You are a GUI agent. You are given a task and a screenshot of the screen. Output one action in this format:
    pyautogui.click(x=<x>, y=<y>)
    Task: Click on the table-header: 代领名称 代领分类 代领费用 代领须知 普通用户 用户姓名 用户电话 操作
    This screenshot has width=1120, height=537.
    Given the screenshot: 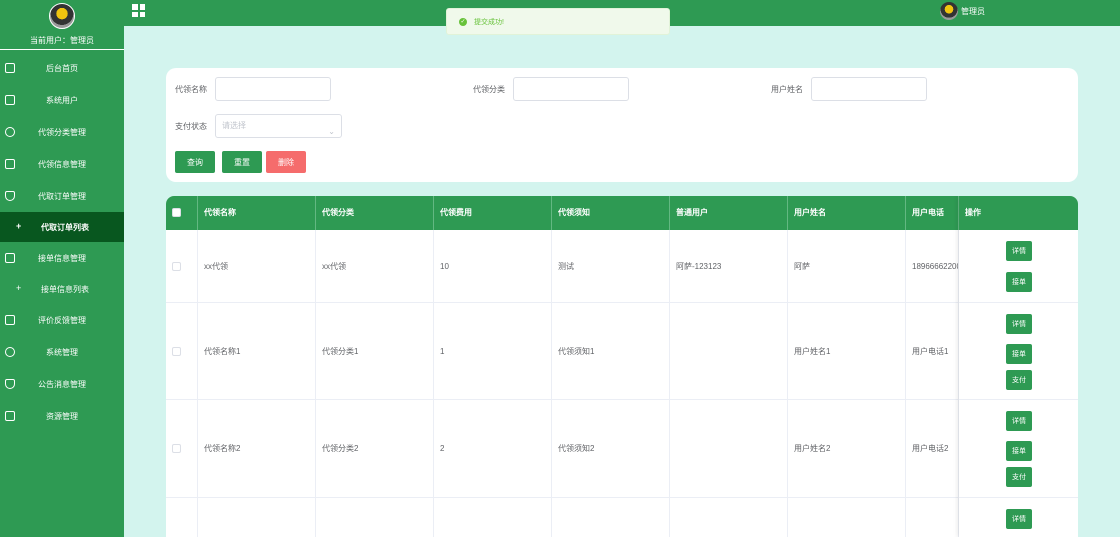 What is the action you would take?
    pyautogui.click(x=622, y=213)
    